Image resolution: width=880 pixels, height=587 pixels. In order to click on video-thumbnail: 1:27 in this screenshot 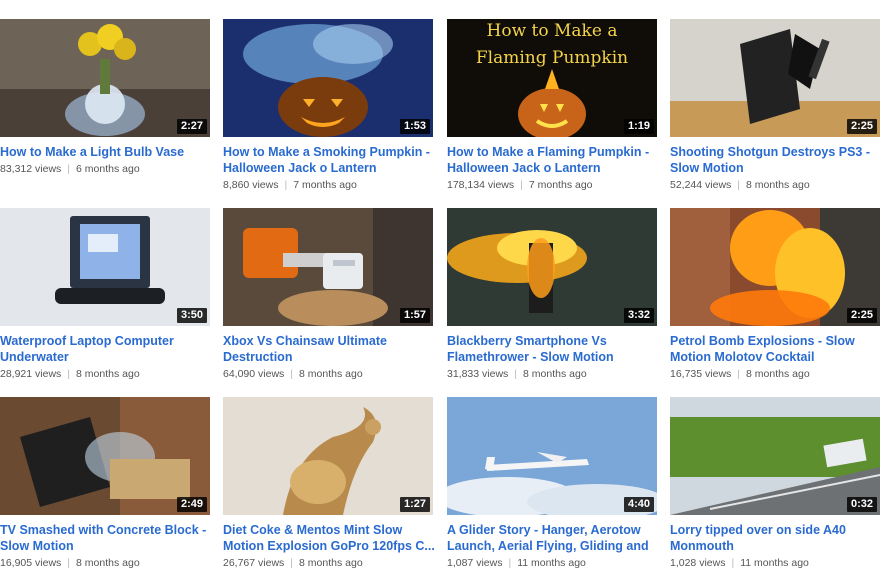, I will do `click(328, 456)`.